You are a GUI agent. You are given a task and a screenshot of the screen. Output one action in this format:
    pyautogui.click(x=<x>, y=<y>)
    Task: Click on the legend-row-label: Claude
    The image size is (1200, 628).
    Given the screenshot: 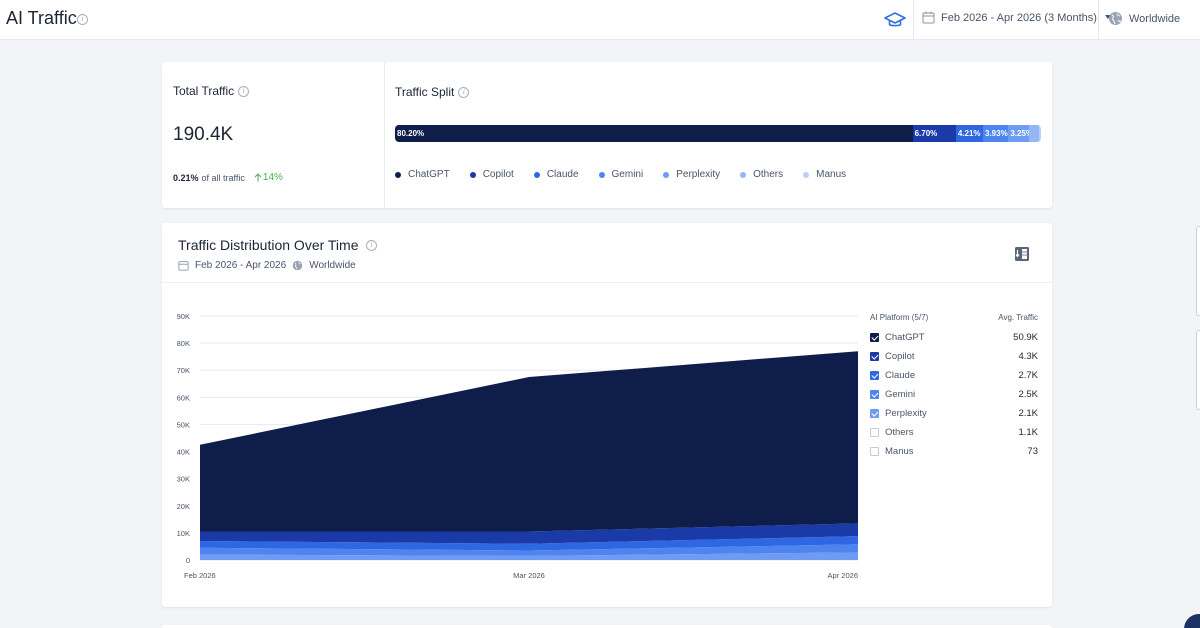 What is the action you would take?
    pyautogui.click(x=892, y=375)
    